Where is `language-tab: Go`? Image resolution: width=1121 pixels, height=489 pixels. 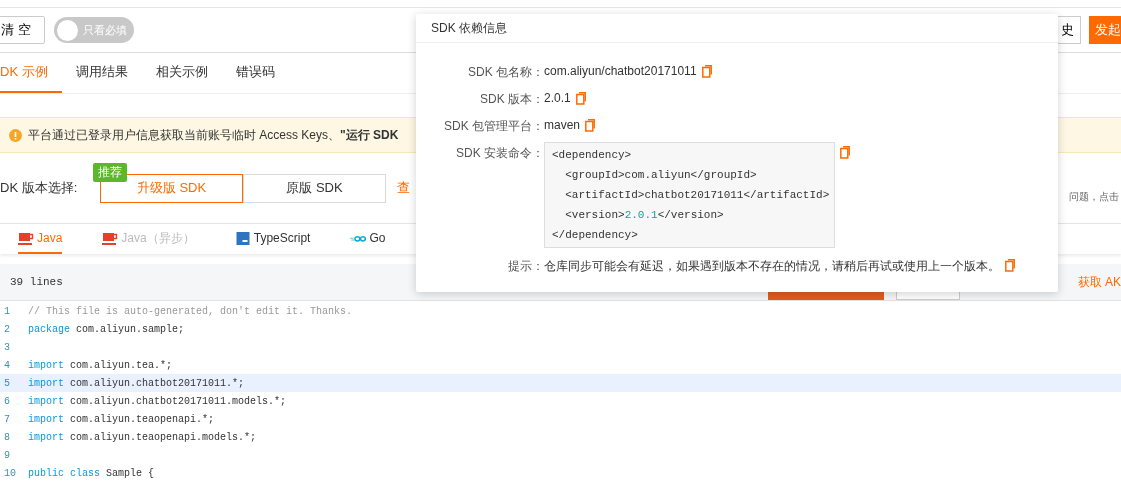 language-tab: Go is located at coordinates (368, 239).